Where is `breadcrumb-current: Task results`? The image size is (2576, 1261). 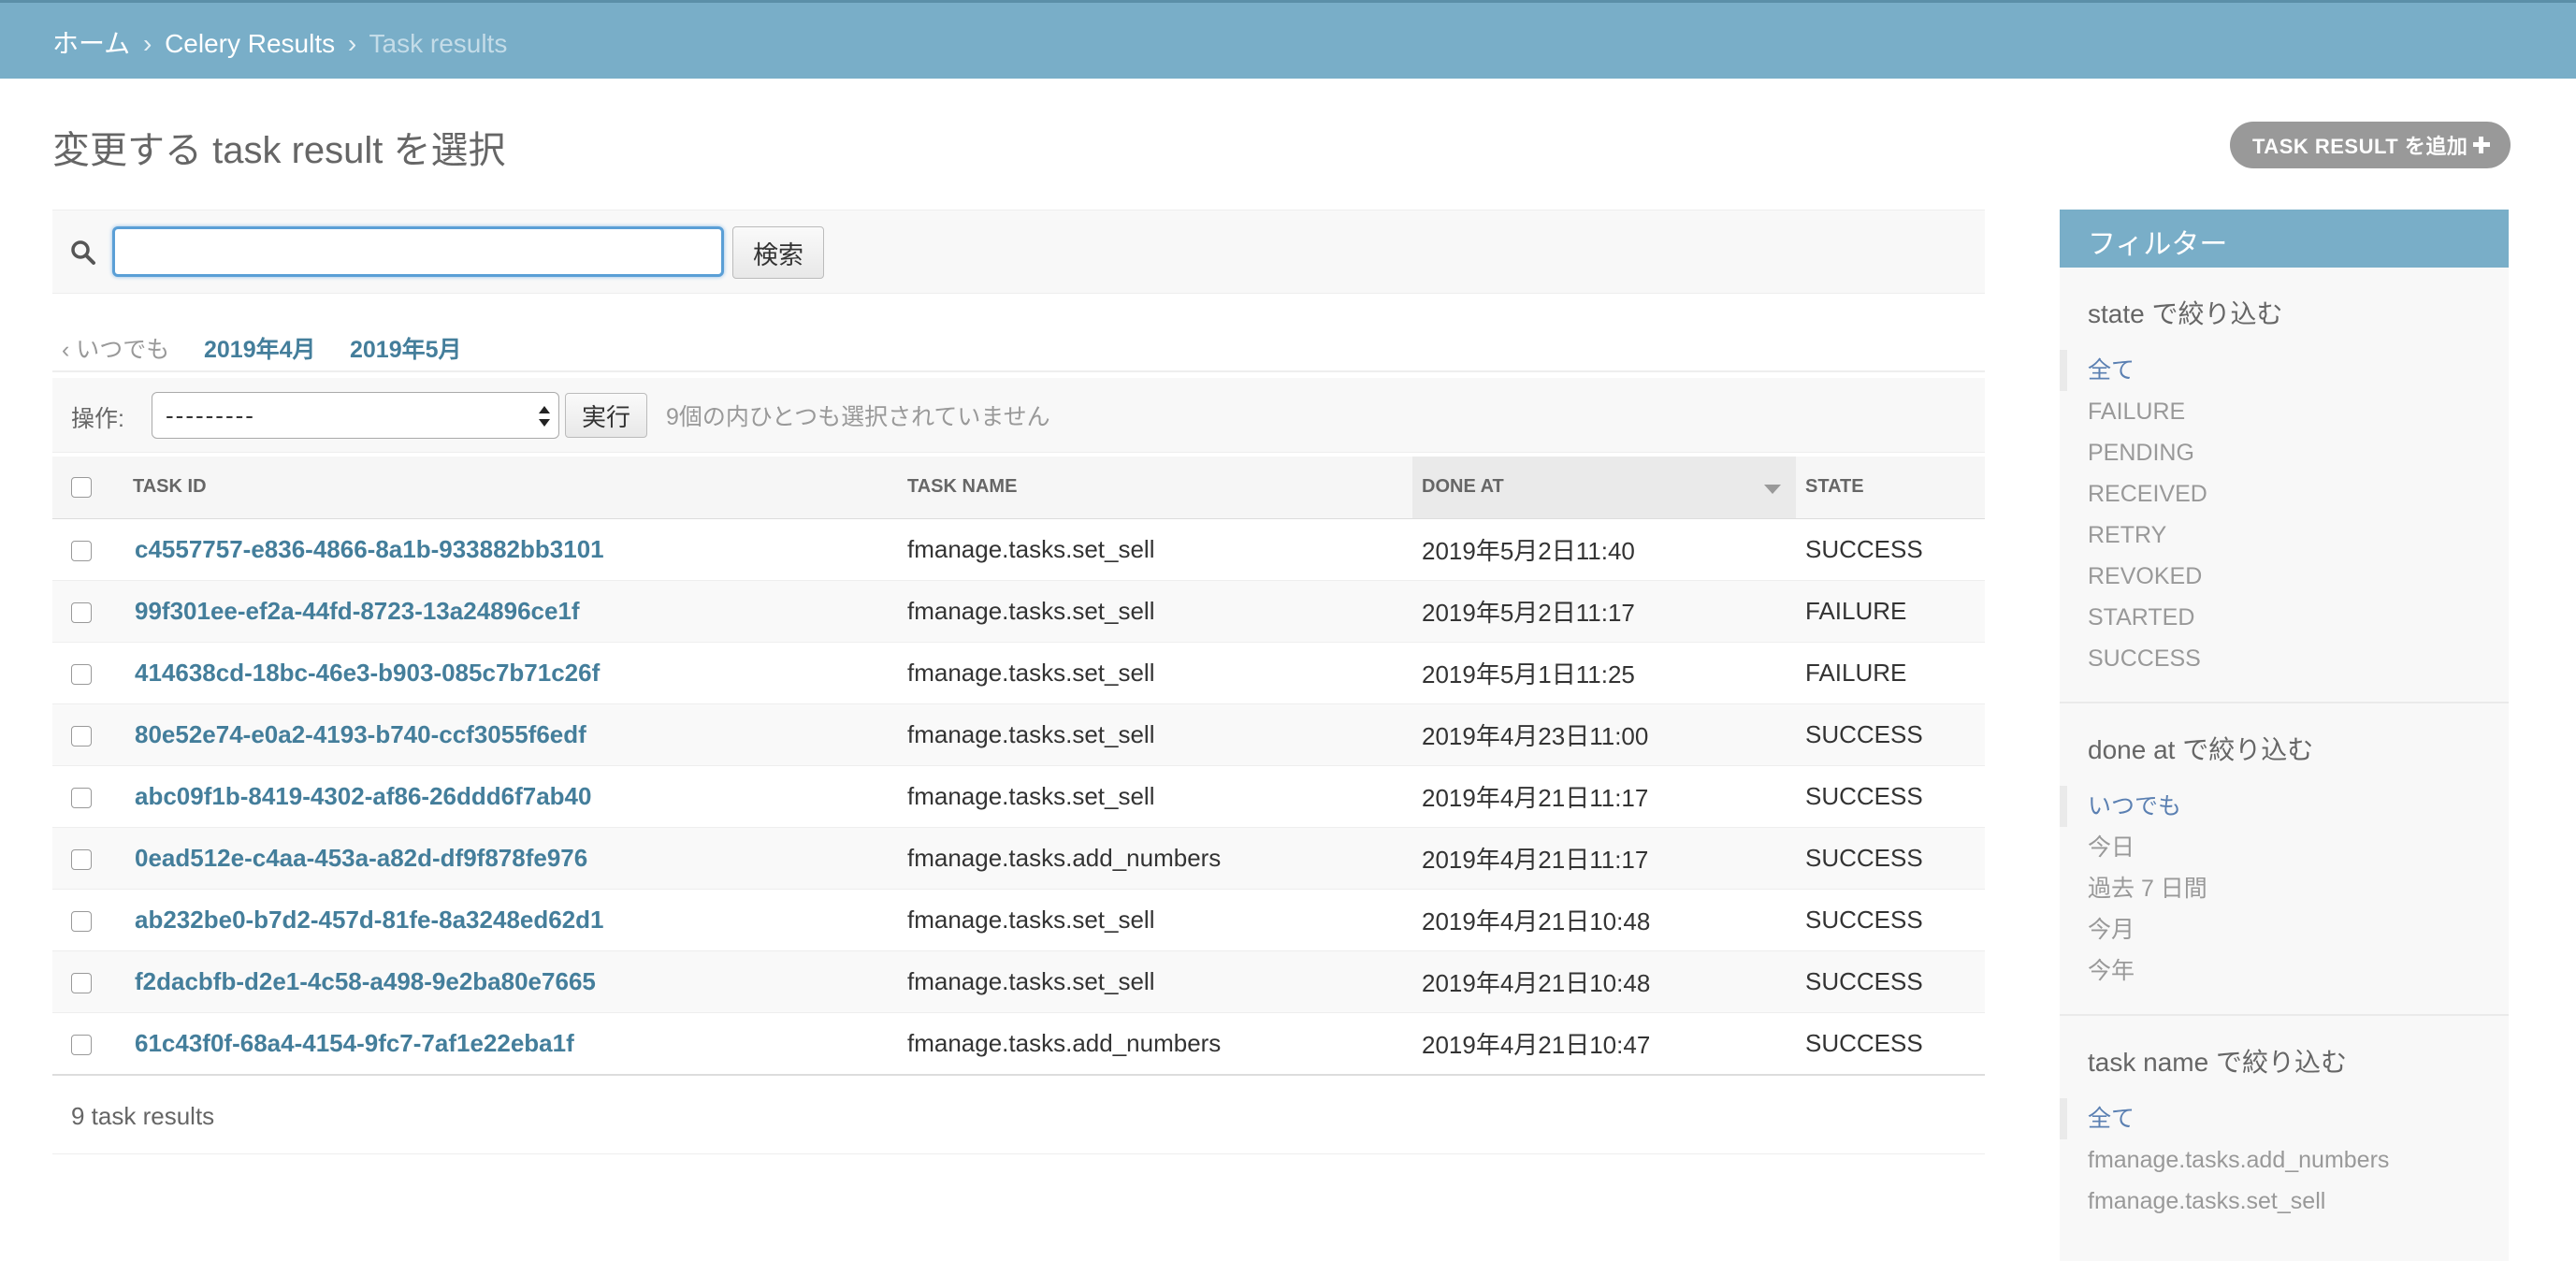
breadcrumb-current: Task results is located at coordinates (439, 43).